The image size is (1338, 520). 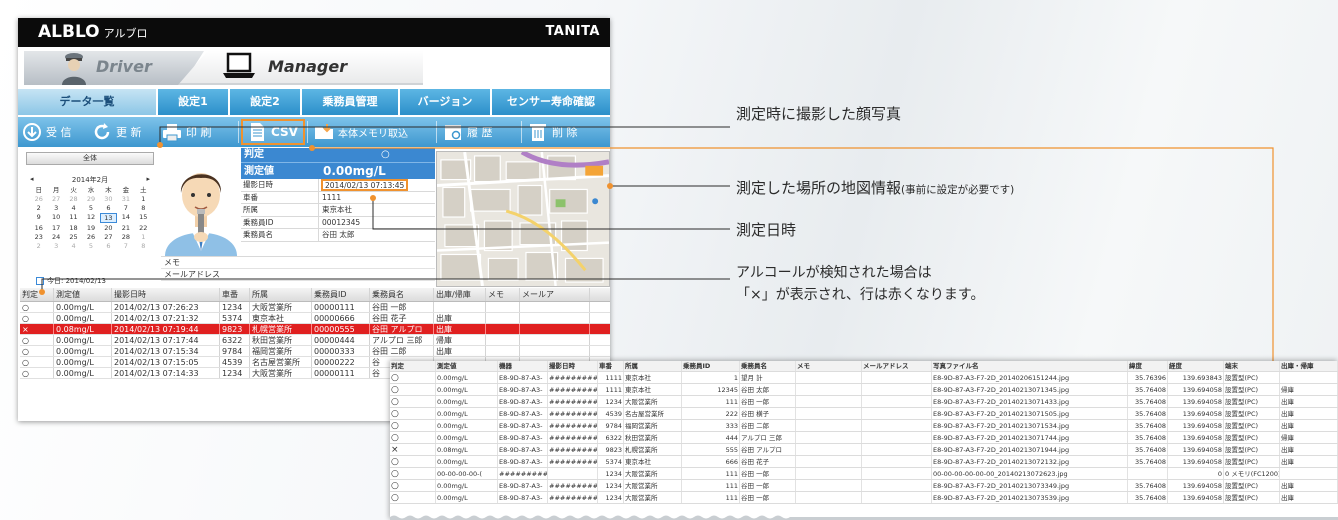 What do you see at coordinates (573, 377) in the screenshot?
I see `csv-cell: ############` at bounding box center [573, 377].